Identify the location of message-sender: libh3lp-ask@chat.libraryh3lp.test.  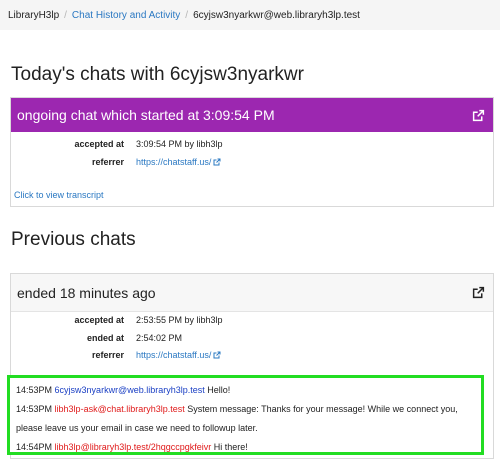
(119, 409).